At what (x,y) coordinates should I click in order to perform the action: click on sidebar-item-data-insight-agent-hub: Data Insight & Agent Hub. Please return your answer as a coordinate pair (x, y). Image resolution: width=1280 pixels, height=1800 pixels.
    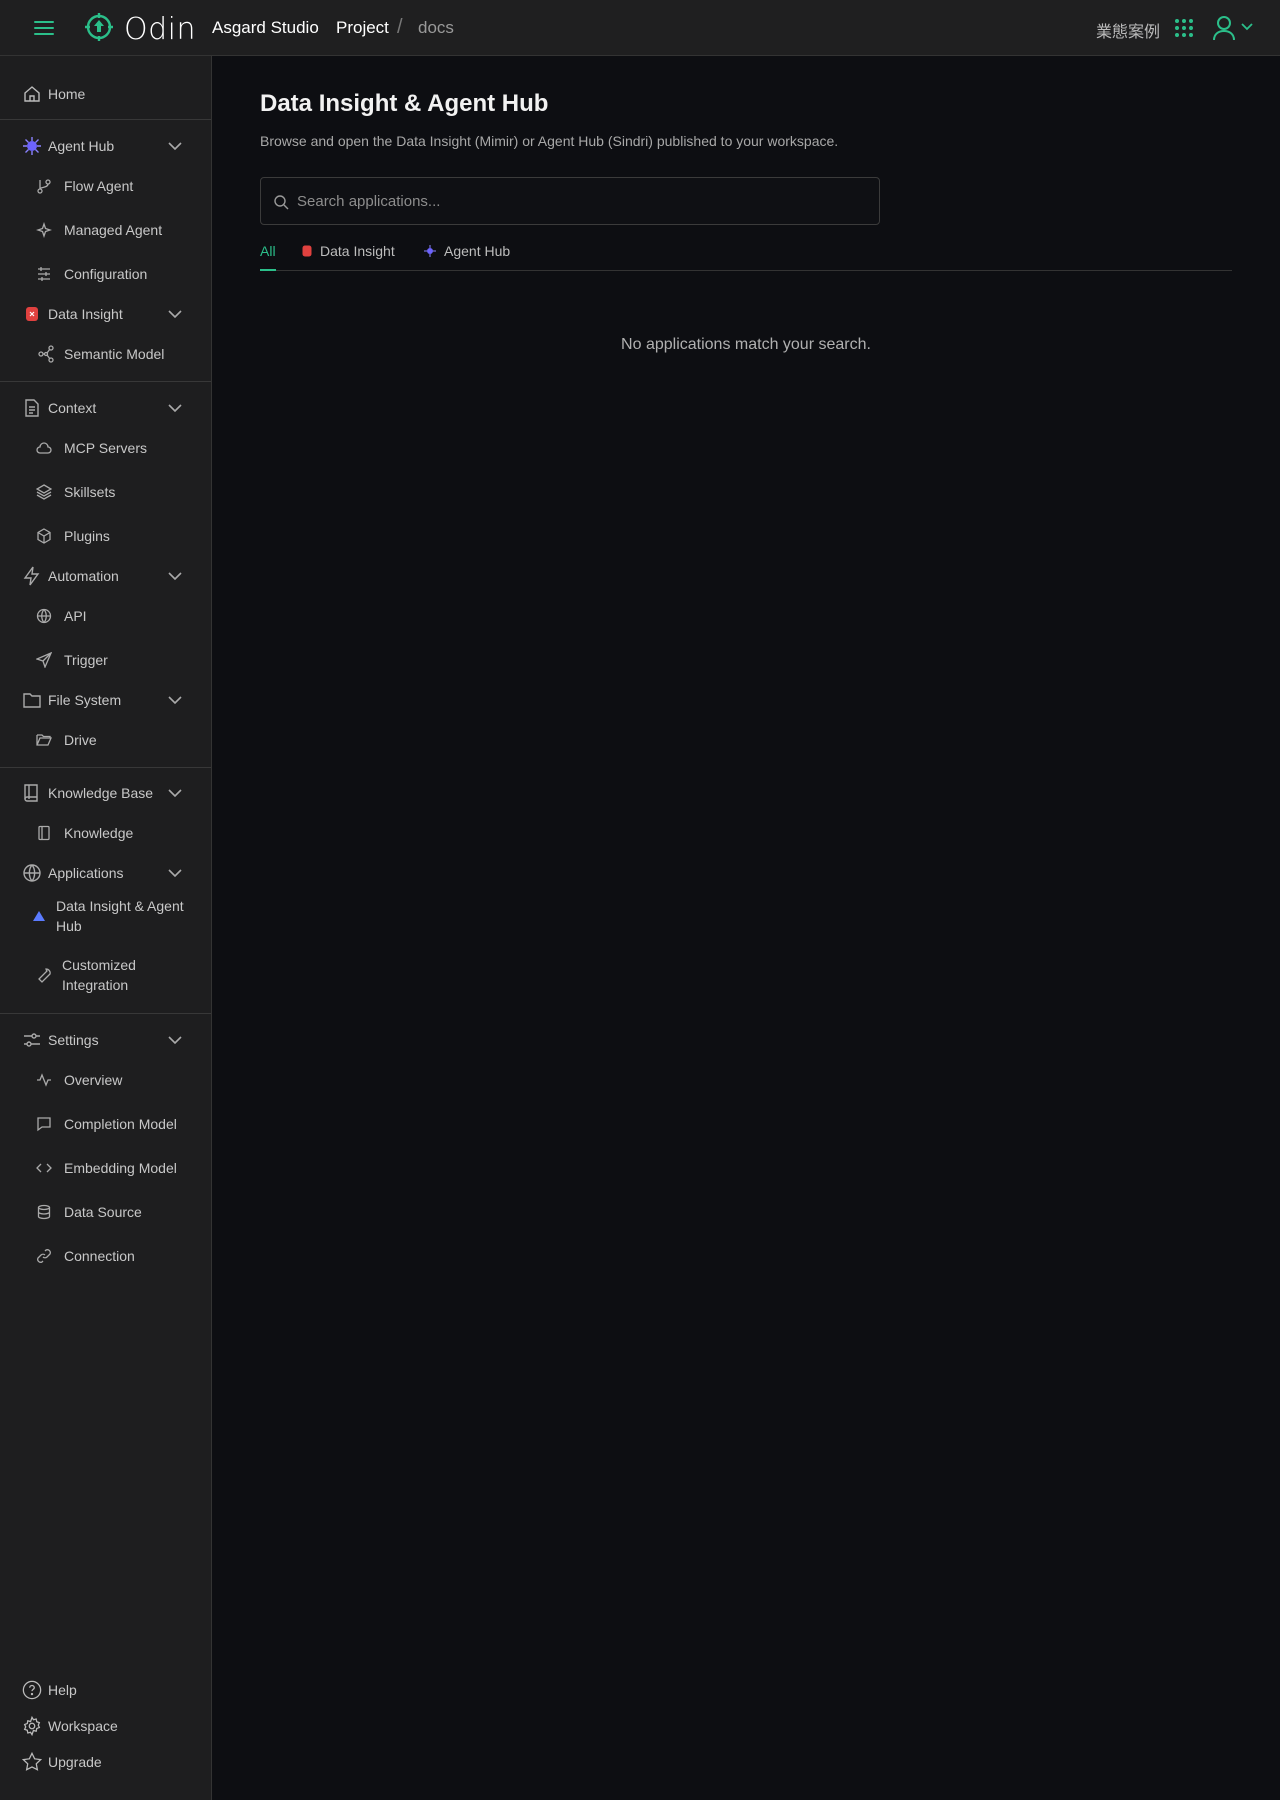
    Looking at the image, I should click on (105, 916).